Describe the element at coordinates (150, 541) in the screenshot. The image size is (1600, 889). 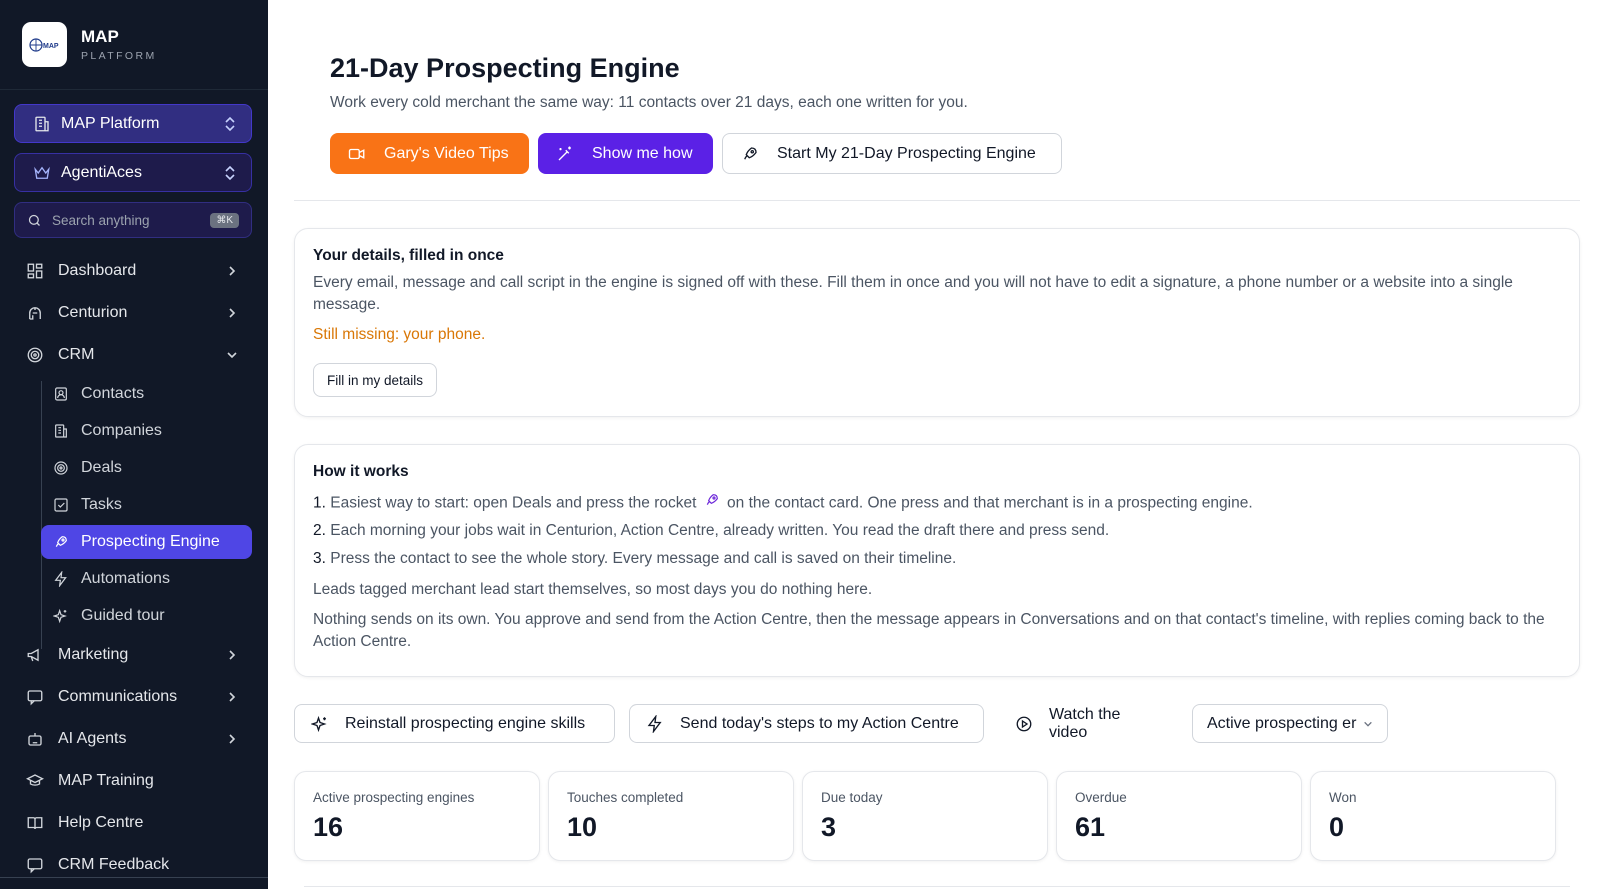
I see `nav-label: Prospecting Engine` at that location.